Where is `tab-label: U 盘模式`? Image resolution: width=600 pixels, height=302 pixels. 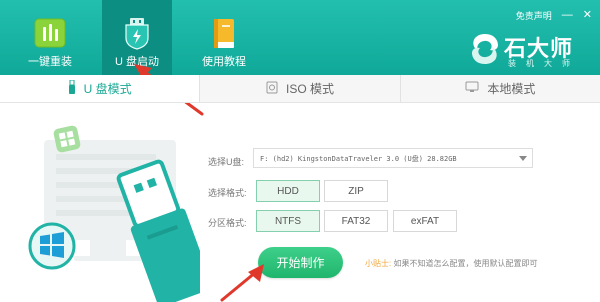
tab-label: U 盘模式 is located at coordinates (107, 89).